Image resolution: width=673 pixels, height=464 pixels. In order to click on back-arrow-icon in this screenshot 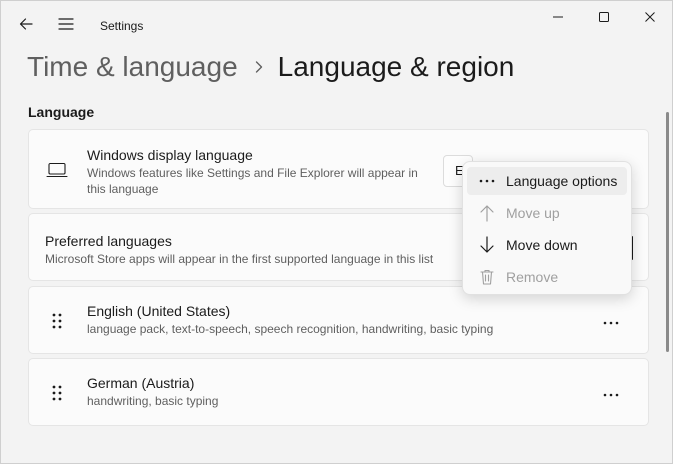, I will do `click(26, 26)`.